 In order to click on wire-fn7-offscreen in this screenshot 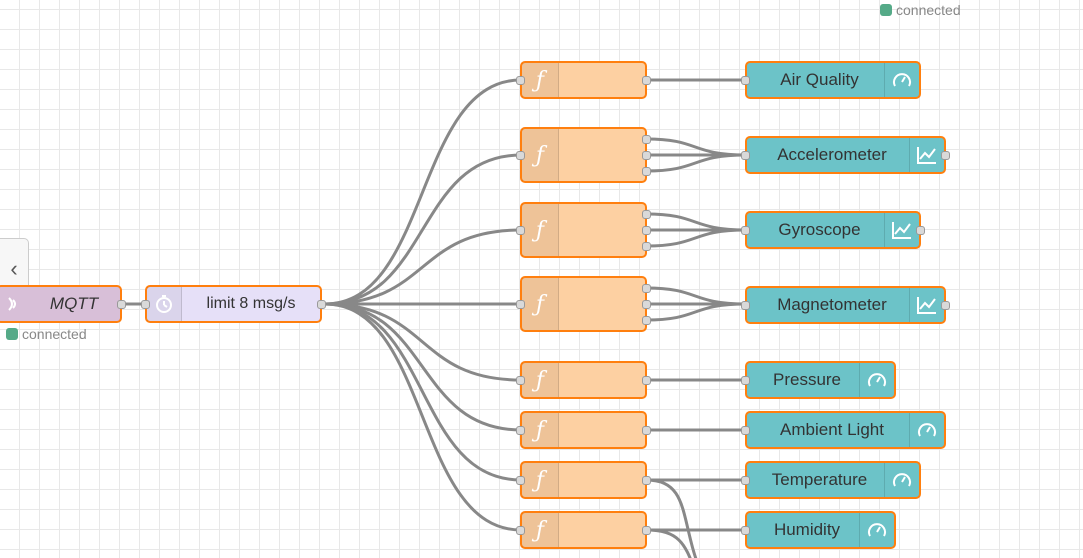, I will do `click(671, 518)`.